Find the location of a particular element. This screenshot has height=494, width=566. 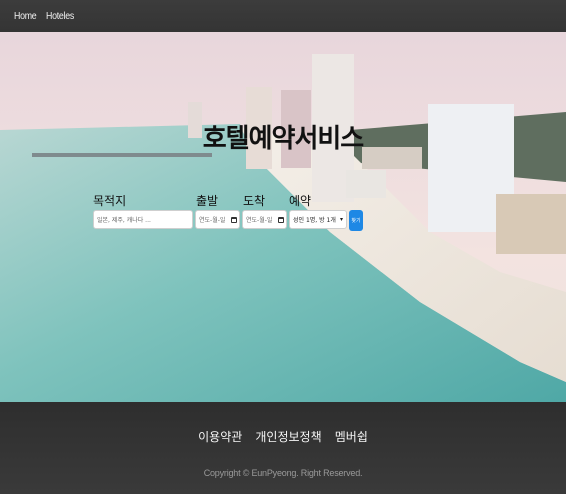

page-title: 호텔예약서비스 is located at coordinates (283, 139).